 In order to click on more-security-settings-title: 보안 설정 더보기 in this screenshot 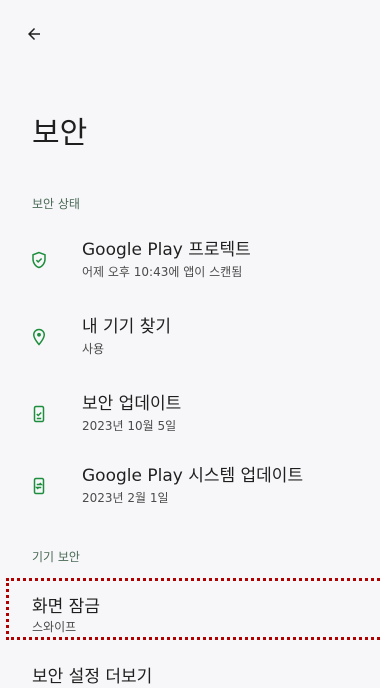, I will do `click(92, 677)`.